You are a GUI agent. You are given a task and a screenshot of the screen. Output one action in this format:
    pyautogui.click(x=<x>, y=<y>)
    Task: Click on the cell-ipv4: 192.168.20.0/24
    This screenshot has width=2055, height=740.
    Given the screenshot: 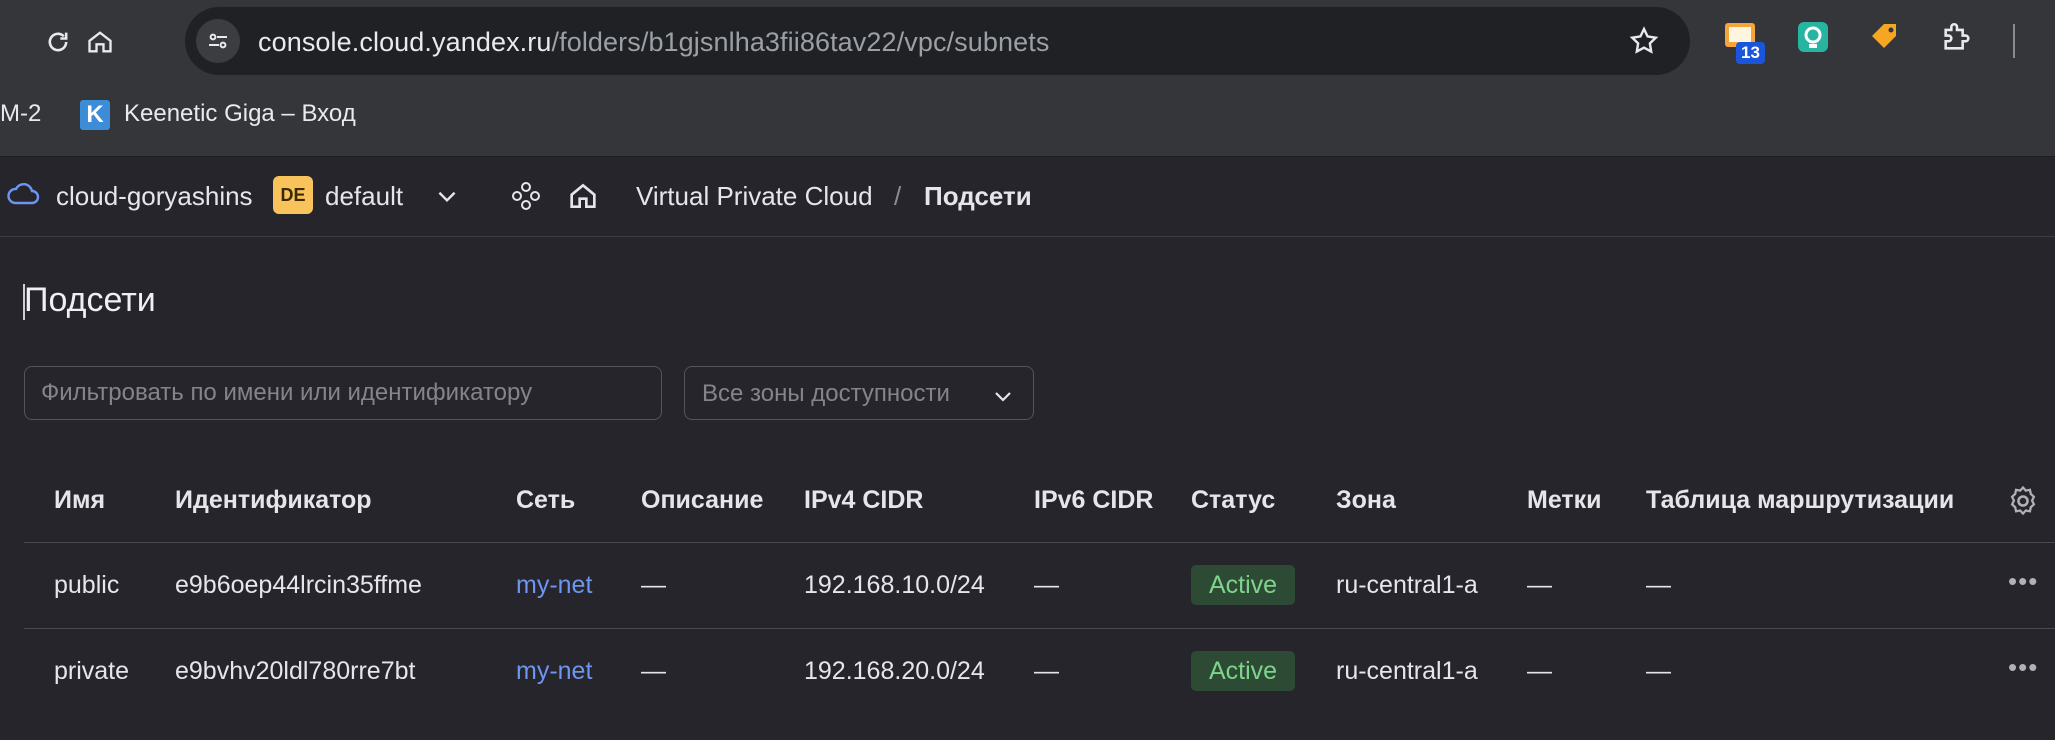 What is the action you would take?
    pyautogui.click(x=894, y=671)
    